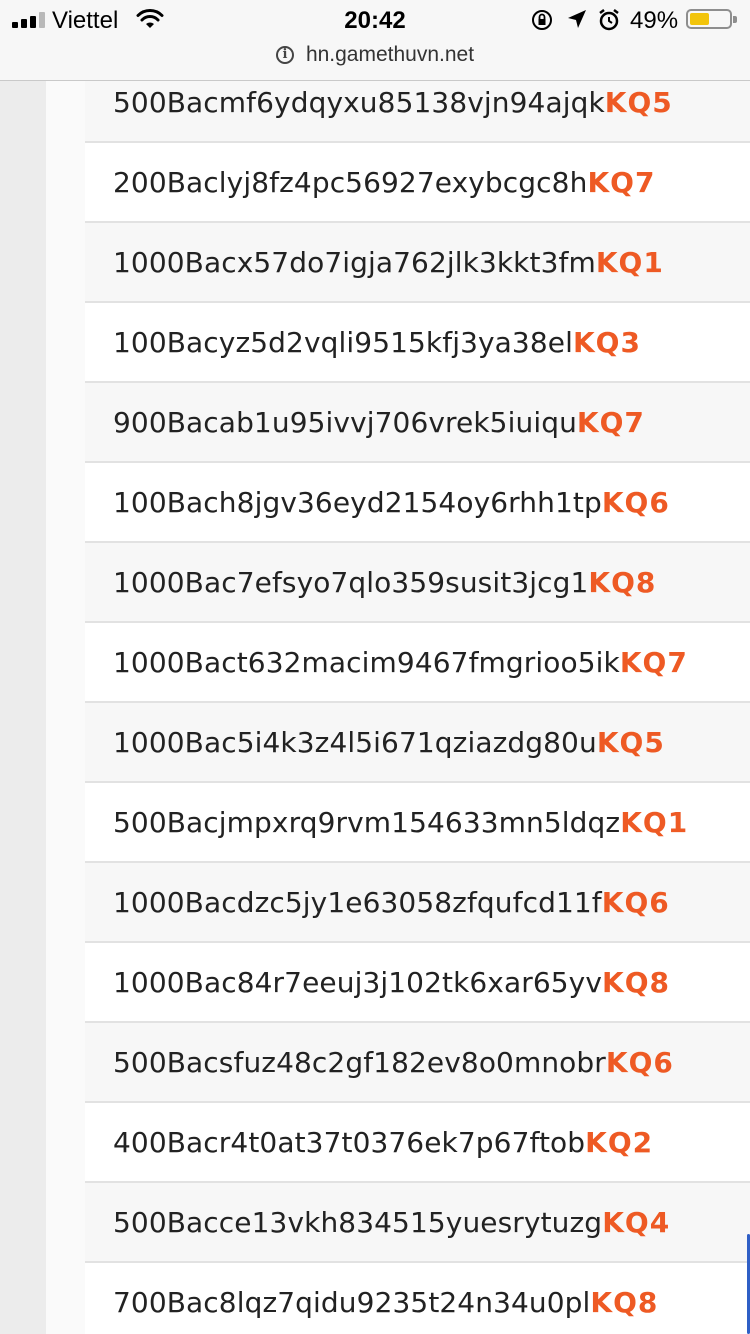  I want to click on list-item: 700Bac8lqz7qidu9235t24n34u0pl KQ8, so click(417, 1298).